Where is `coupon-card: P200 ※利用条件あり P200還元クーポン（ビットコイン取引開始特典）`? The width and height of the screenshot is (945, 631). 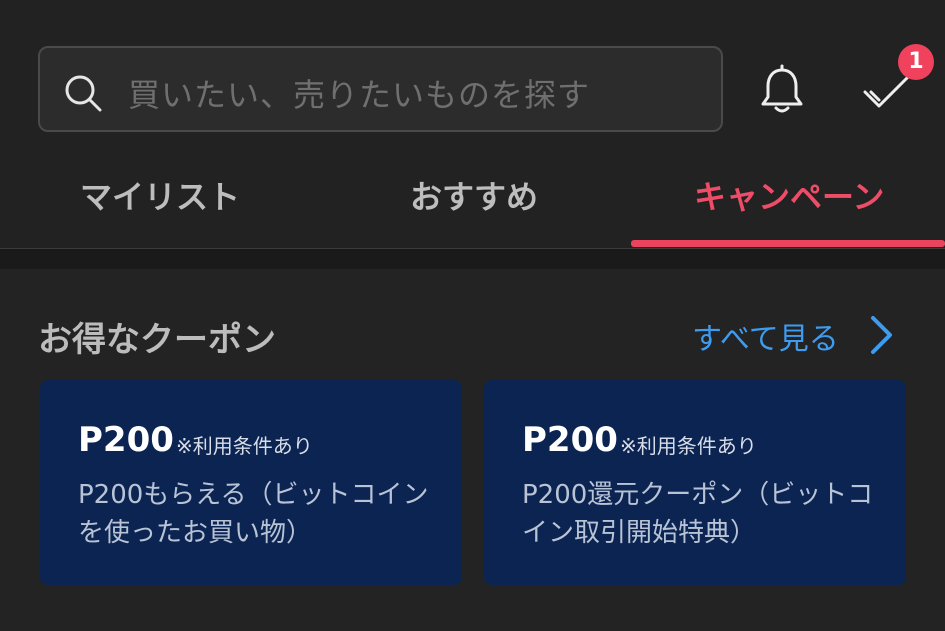 coupon-card: P200 ※利用条件あり P200還元クーポン（ビットコイン取引開始特典） is located at coordinates (695, 482).